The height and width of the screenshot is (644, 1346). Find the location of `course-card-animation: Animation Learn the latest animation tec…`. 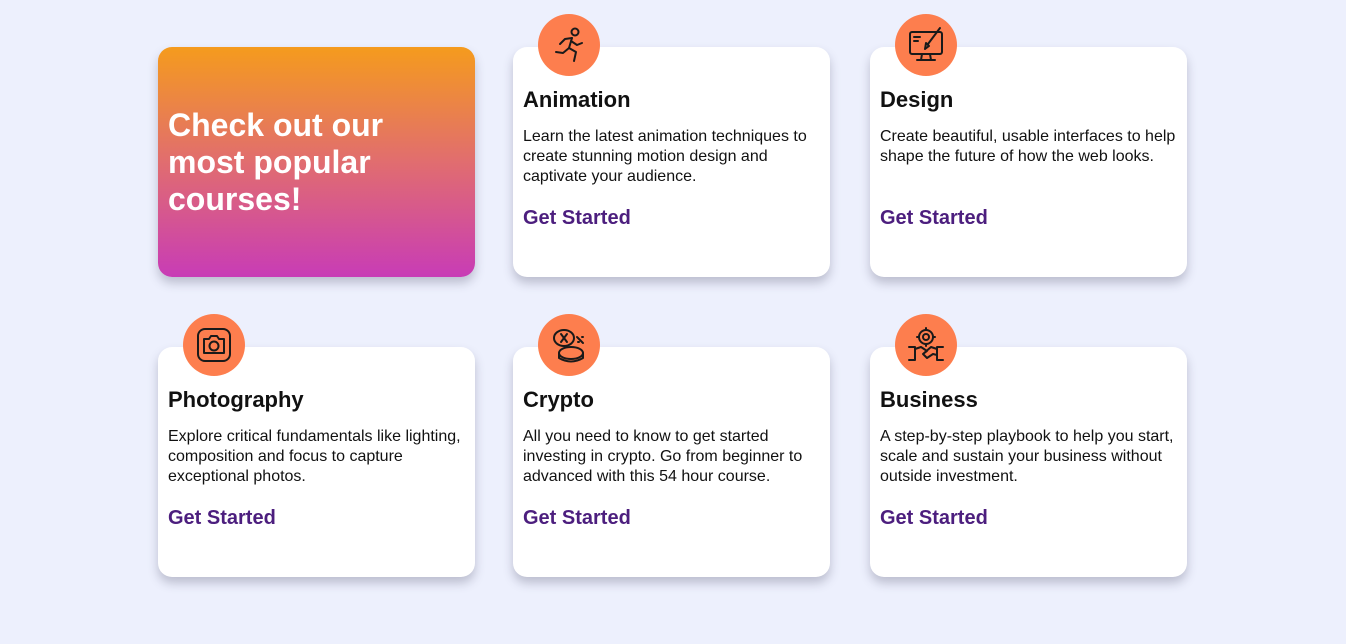

course-card-animation: Animation Learn the latest animation tec… is located at coordinates (671, 145).